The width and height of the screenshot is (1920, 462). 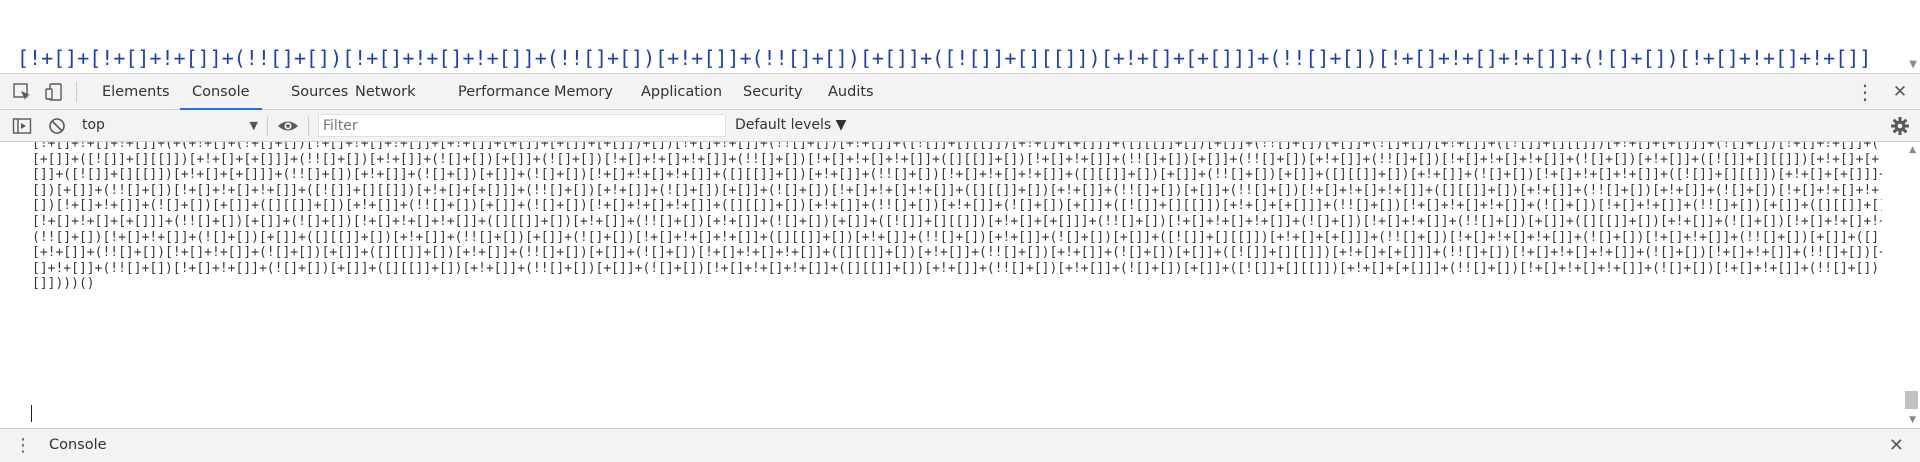 I want to click on tab-network: Network, so click(x=385, y=92).